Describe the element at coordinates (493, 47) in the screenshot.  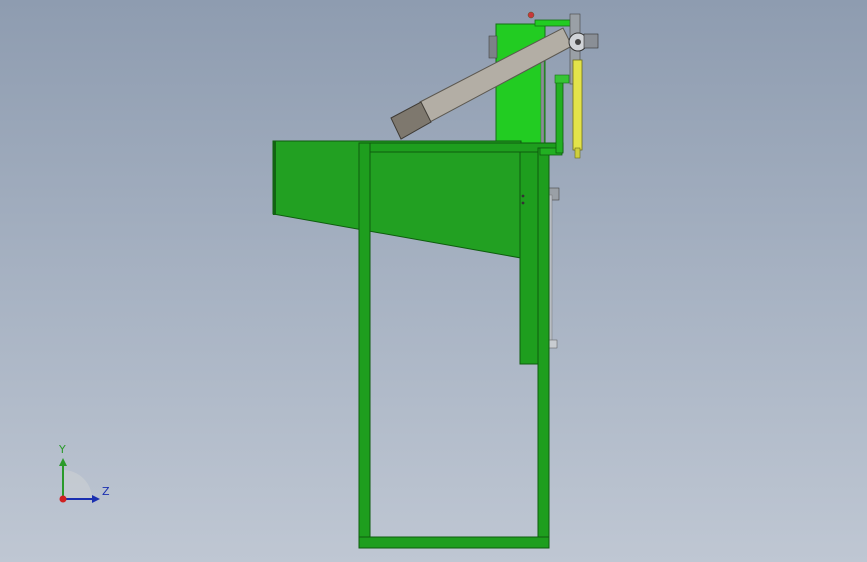
I see `column-top-bracket` at that location.